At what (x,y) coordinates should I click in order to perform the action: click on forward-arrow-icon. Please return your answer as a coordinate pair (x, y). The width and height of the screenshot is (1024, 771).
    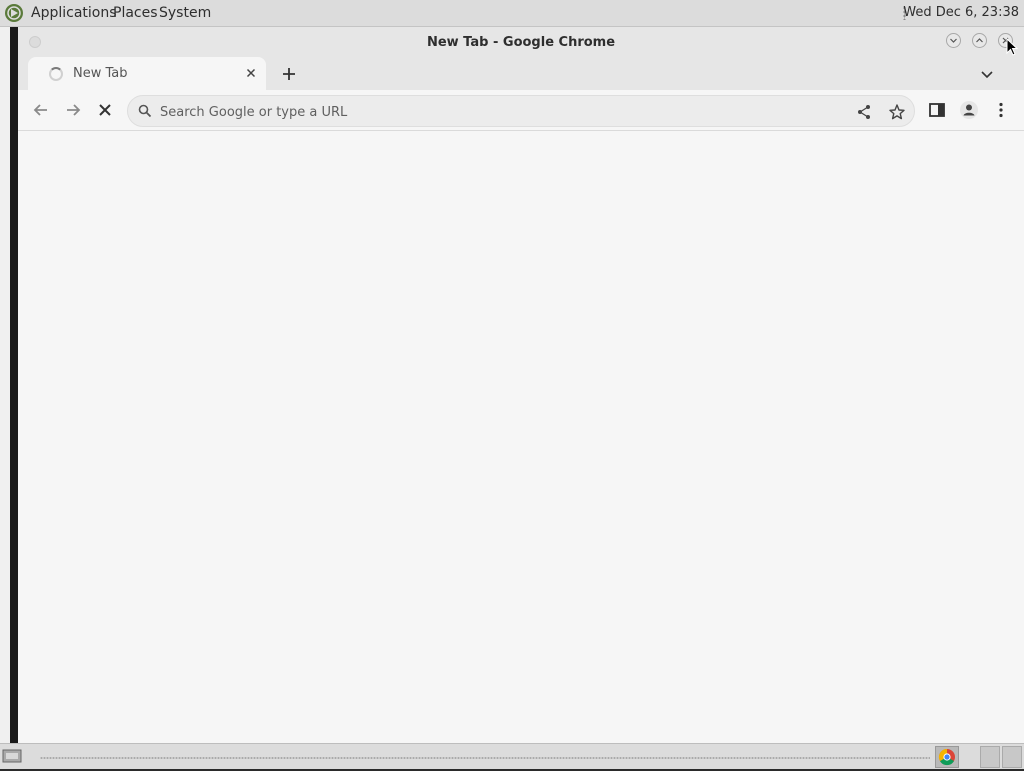
    Looking at the image, I should click on (73, 110).